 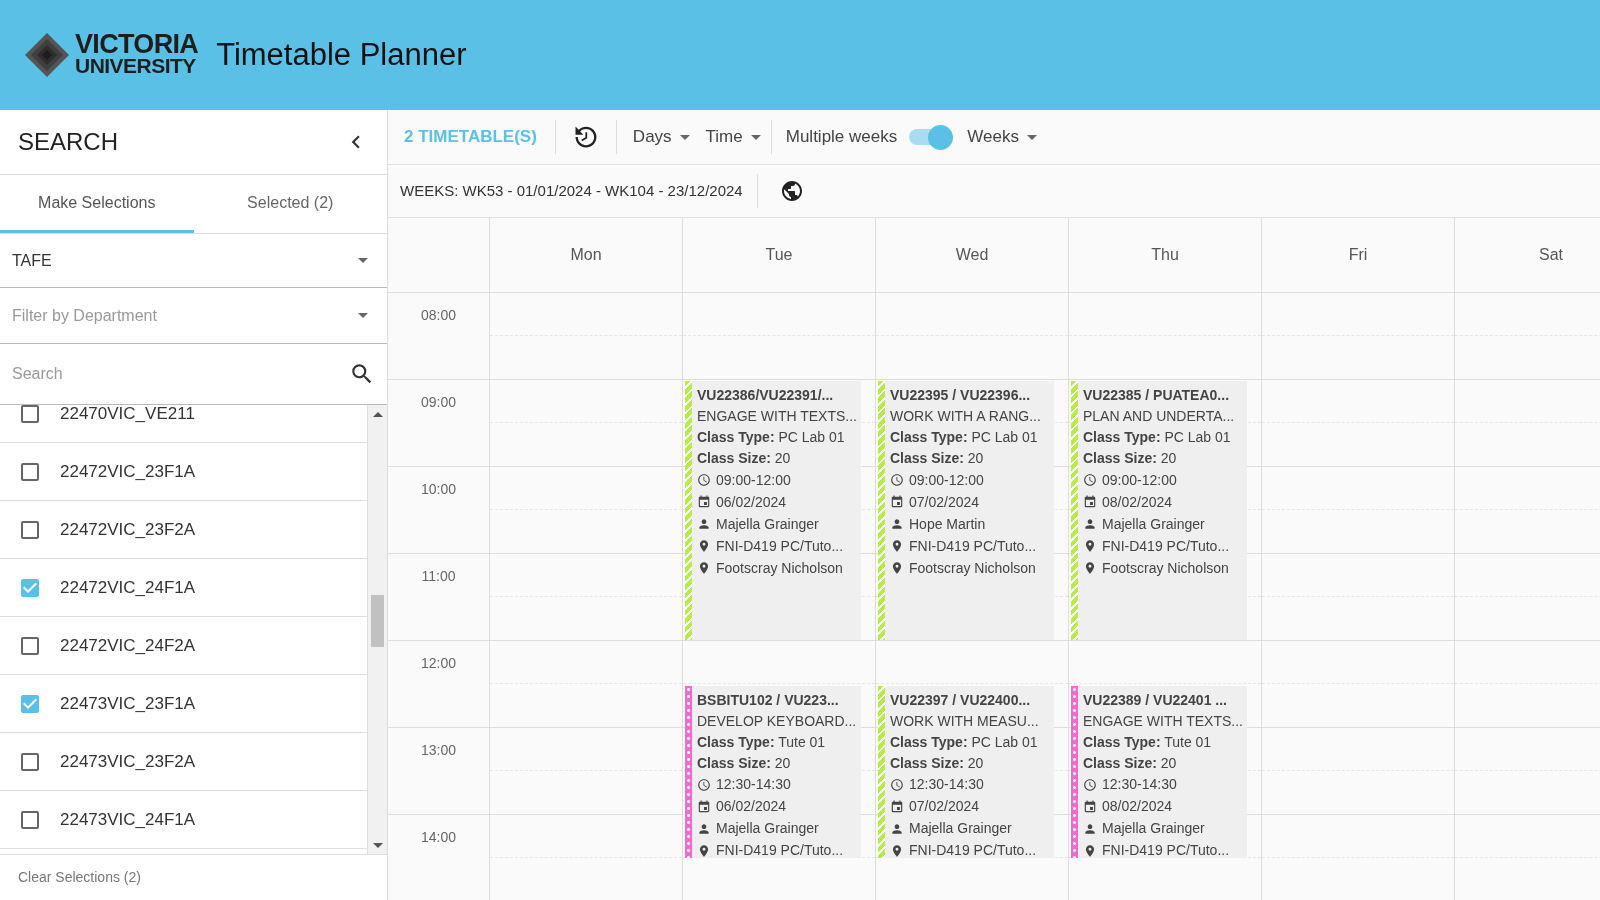 What do you see at coordinates (1358, 255) in the screenshot?
I see `day-header: Fri` at bounding box center [1358, 255].